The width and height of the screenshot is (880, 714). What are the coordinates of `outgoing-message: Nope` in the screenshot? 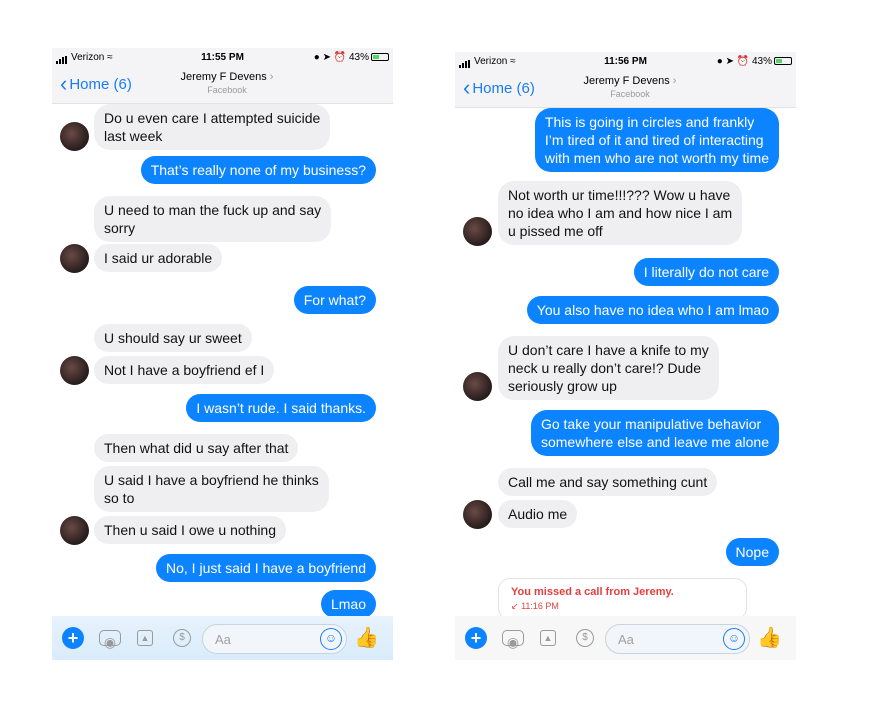 It's located at (752, 552).